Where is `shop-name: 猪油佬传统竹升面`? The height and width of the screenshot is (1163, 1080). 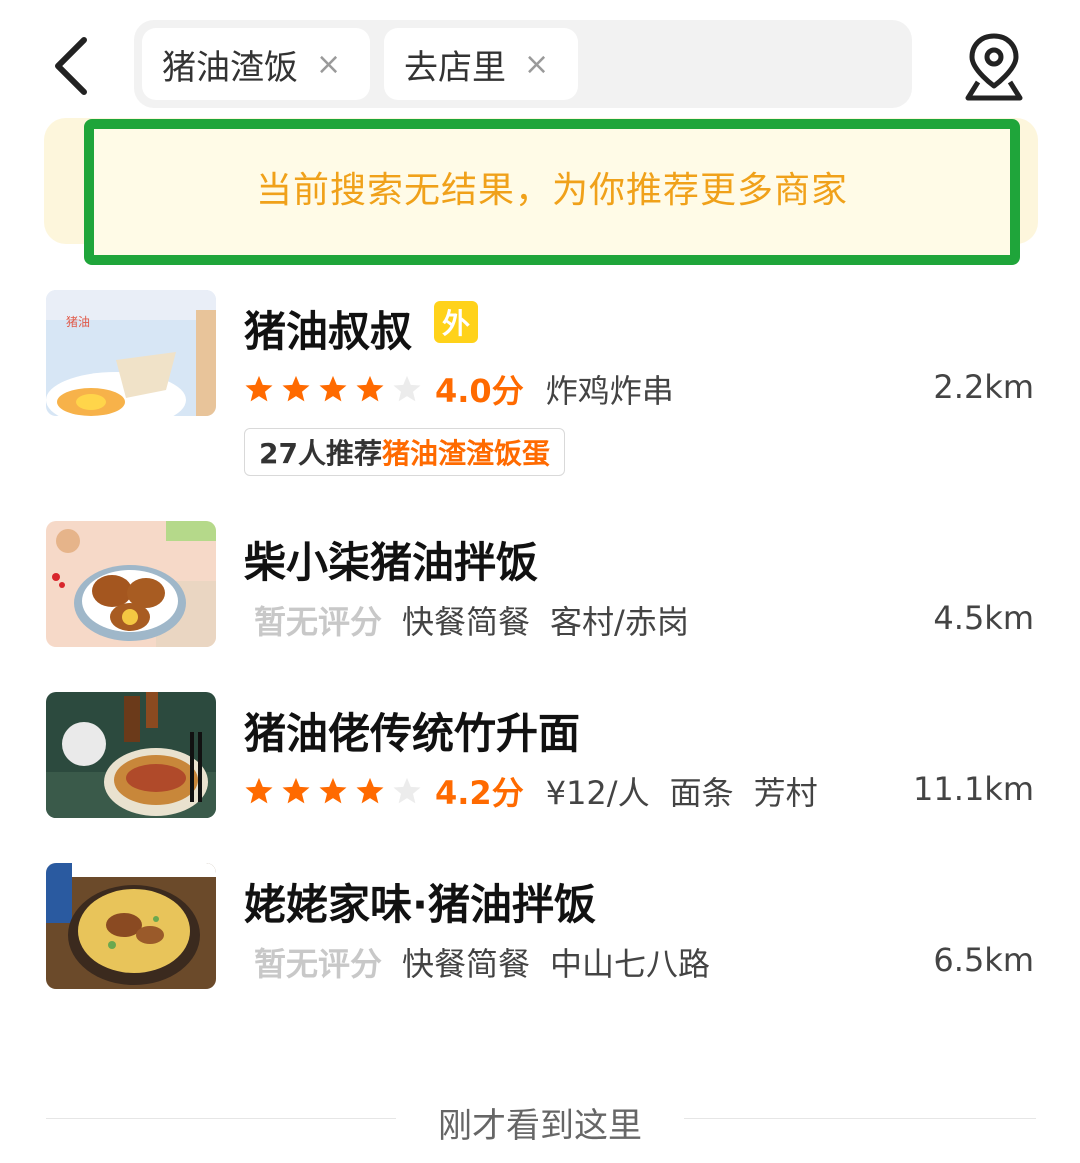
shop-name: 猪油佬传统竹升面 is located at coordinates (412, 733).